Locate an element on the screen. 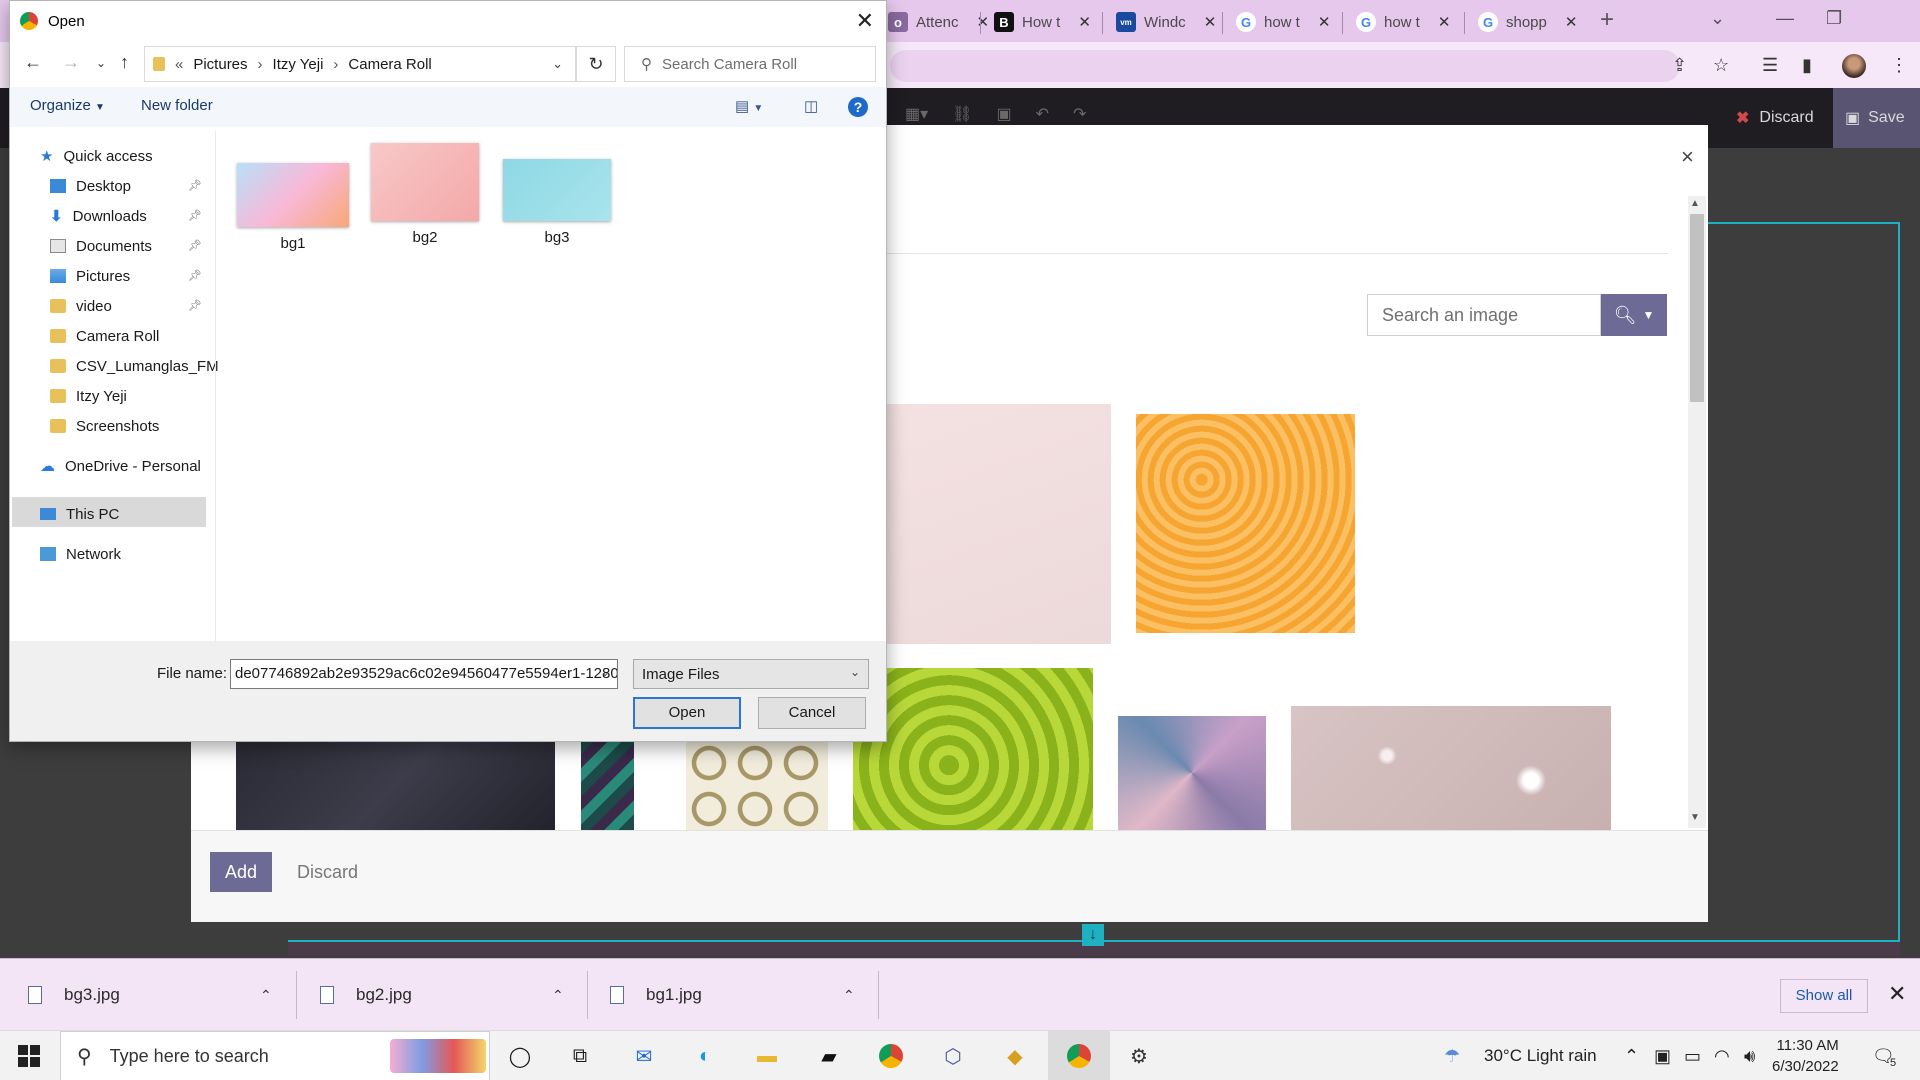 This screenshot has height=1080, width=1920. view-options-icon: ▤ ▼ is located at coordinates (749, 106).